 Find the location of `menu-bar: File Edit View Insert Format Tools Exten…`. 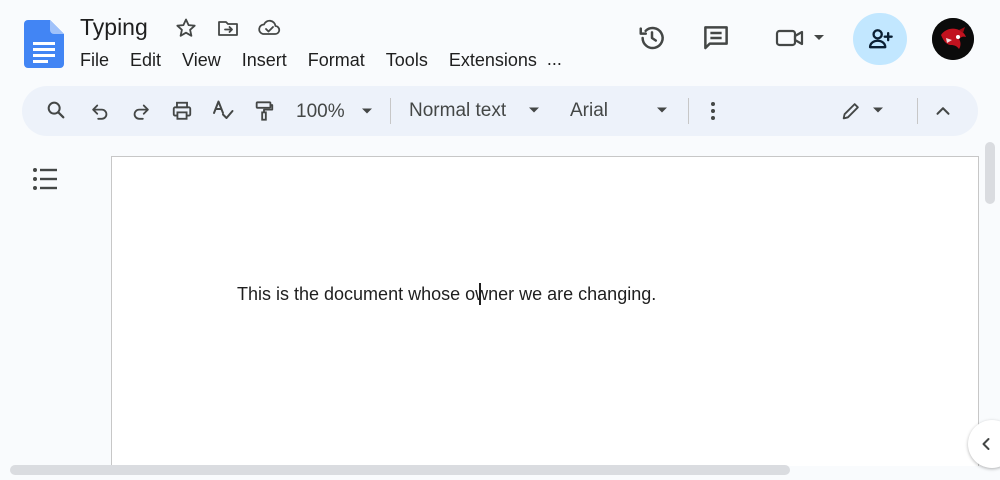

menu-bar: File Edit View Insert Format Tools Exten… is located at coordinates (331, 60).